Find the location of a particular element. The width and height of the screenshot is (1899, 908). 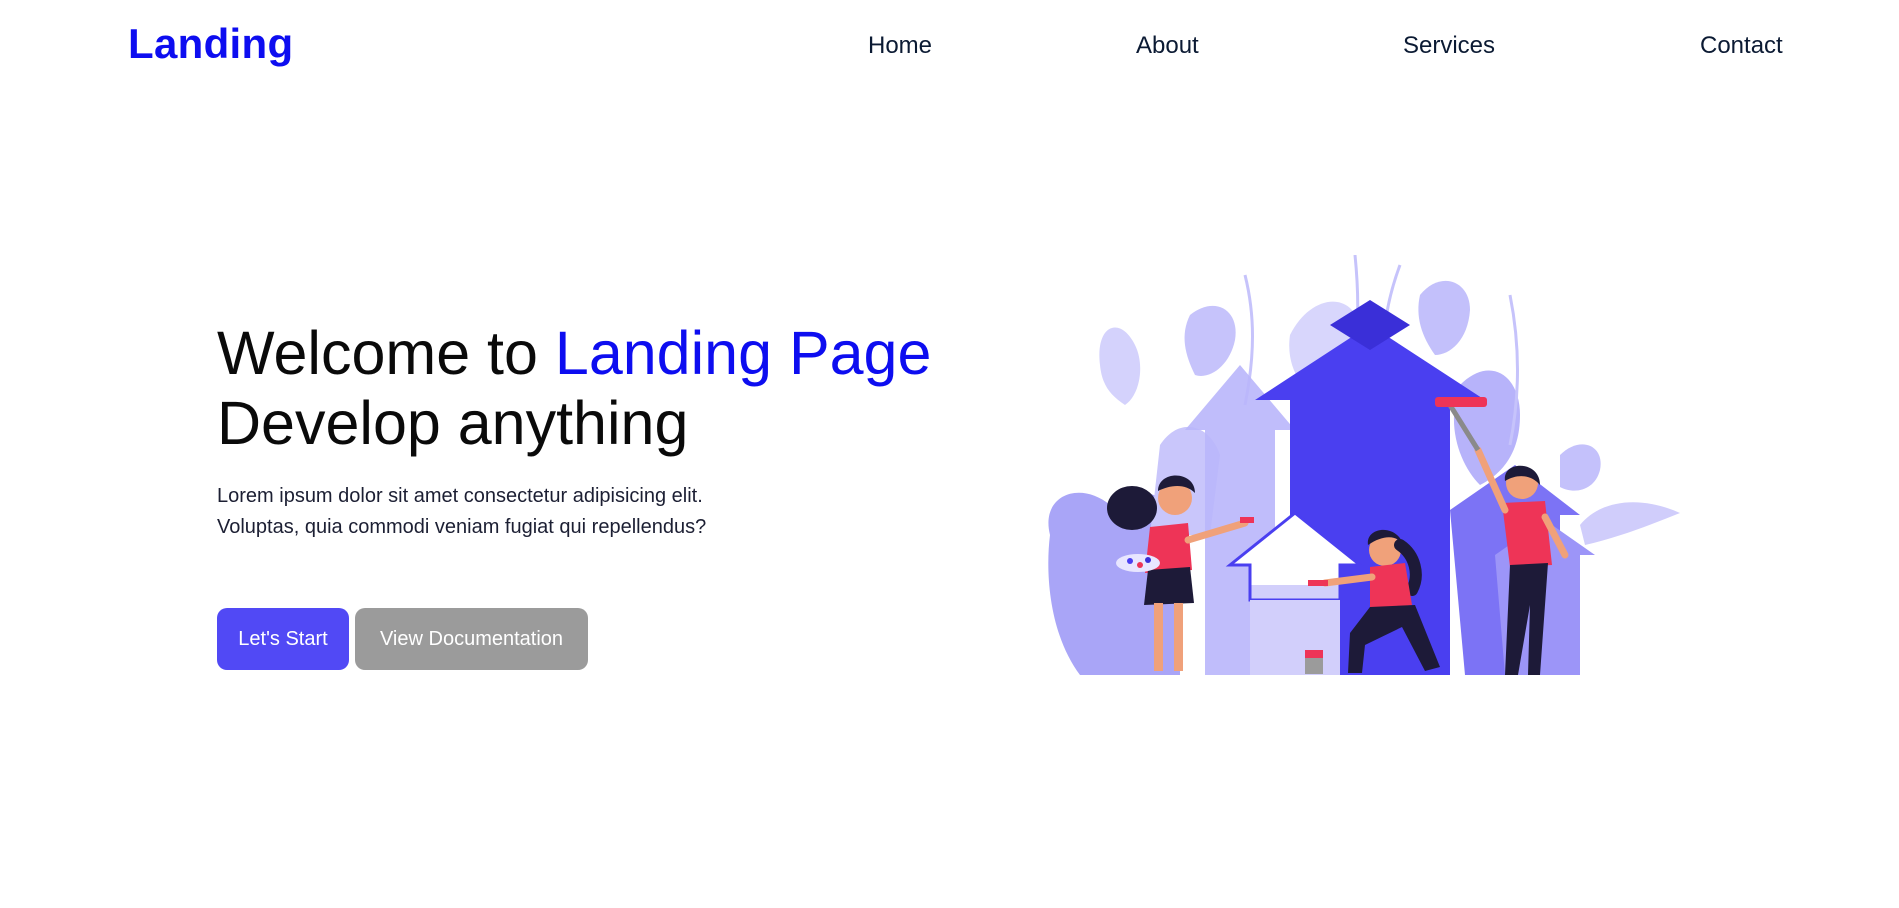

logo: Landing is located at coordinates (210, 44).